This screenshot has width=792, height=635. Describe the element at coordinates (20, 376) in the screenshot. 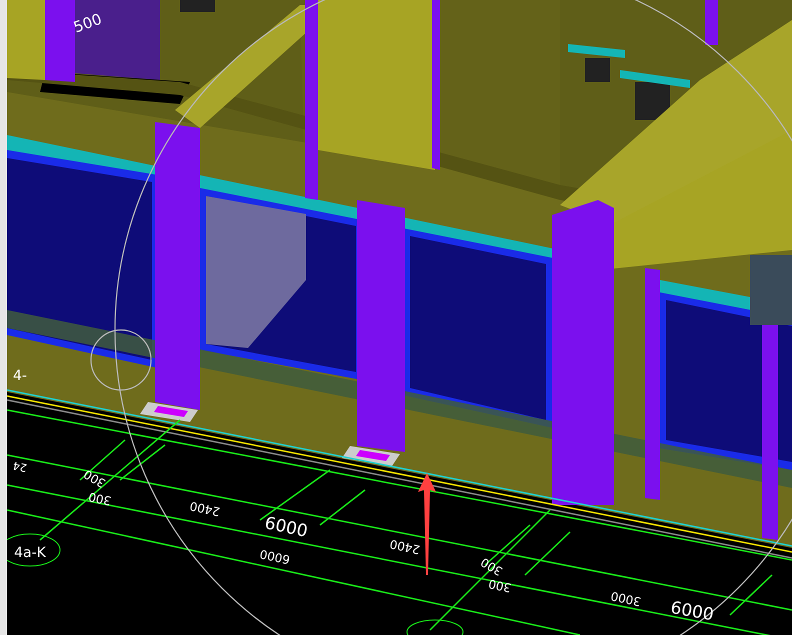

I see `dimension-label: 4-` at that location.